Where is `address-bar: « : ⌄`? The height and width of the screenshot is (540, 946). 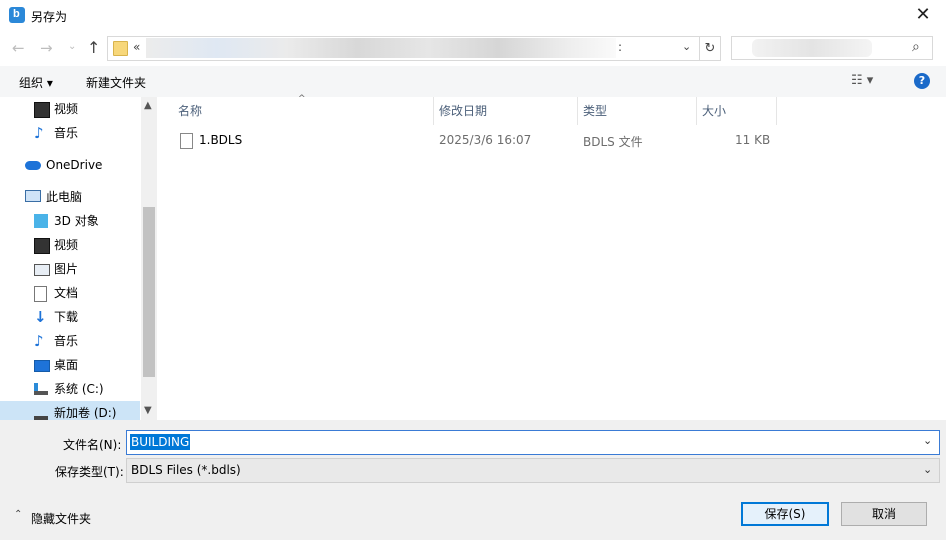 address-bar: « : ⌄ is located at coordinates (403, 48).